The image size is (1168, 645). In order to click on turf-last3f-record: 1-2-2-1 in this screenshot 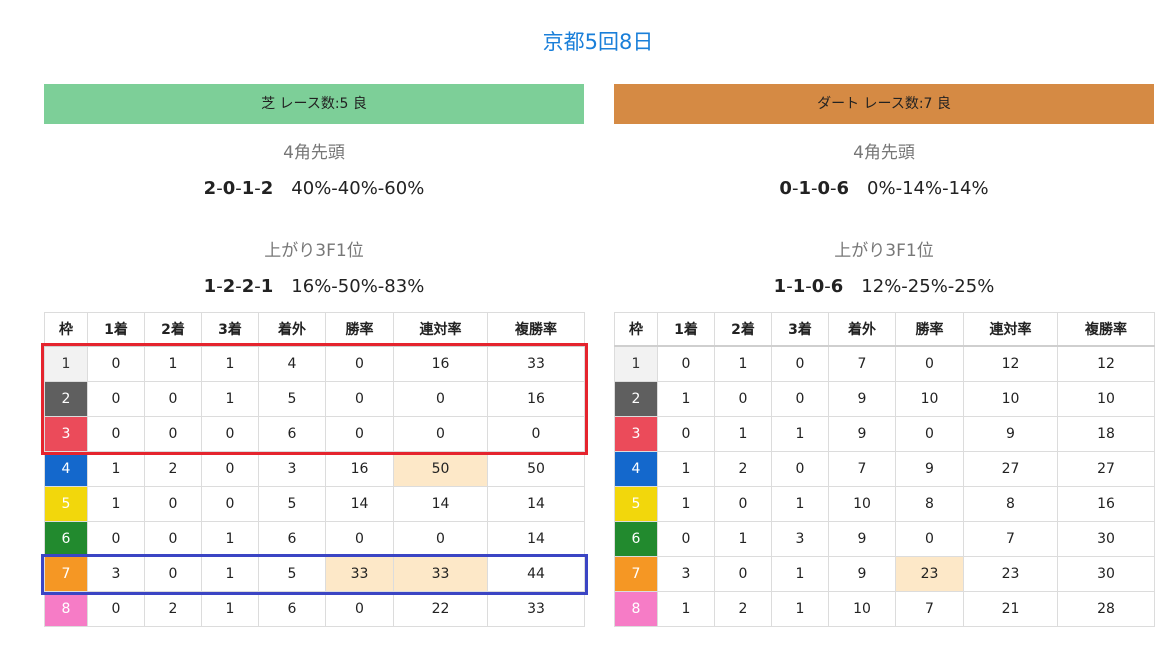, I will do `click(238, 286)`.